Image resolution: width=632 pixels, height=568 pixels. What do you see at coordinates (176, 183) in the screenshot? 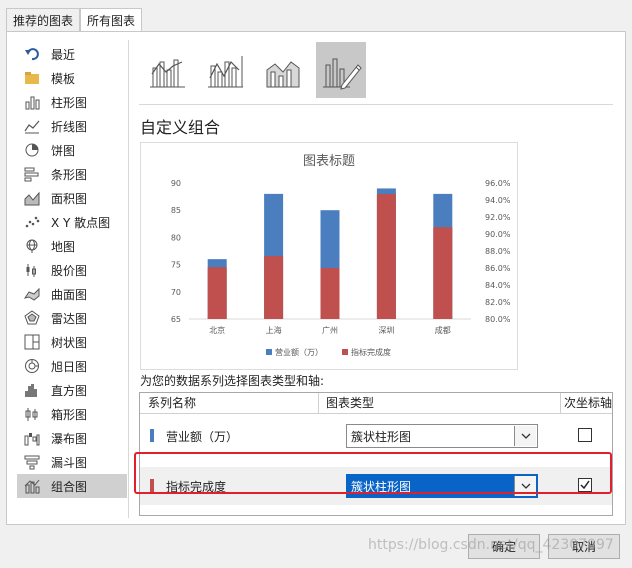
I see `y-tick-label: 90` at bounding box center [176, 183].